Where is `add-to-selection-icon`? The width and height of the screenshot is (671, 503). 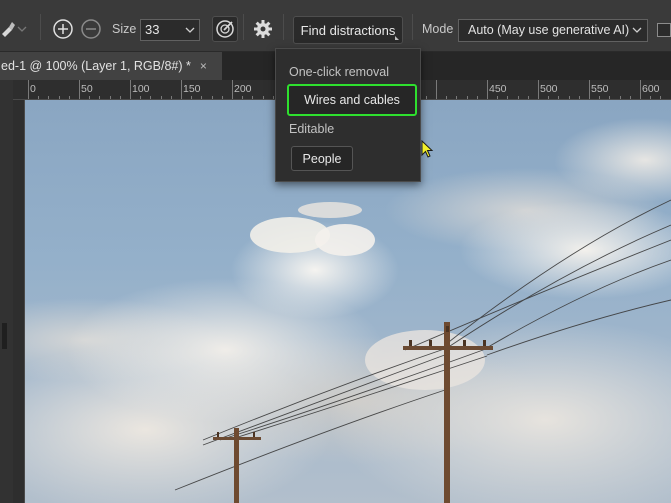 add-to-selection-icon is located at coordinates (63, 29).